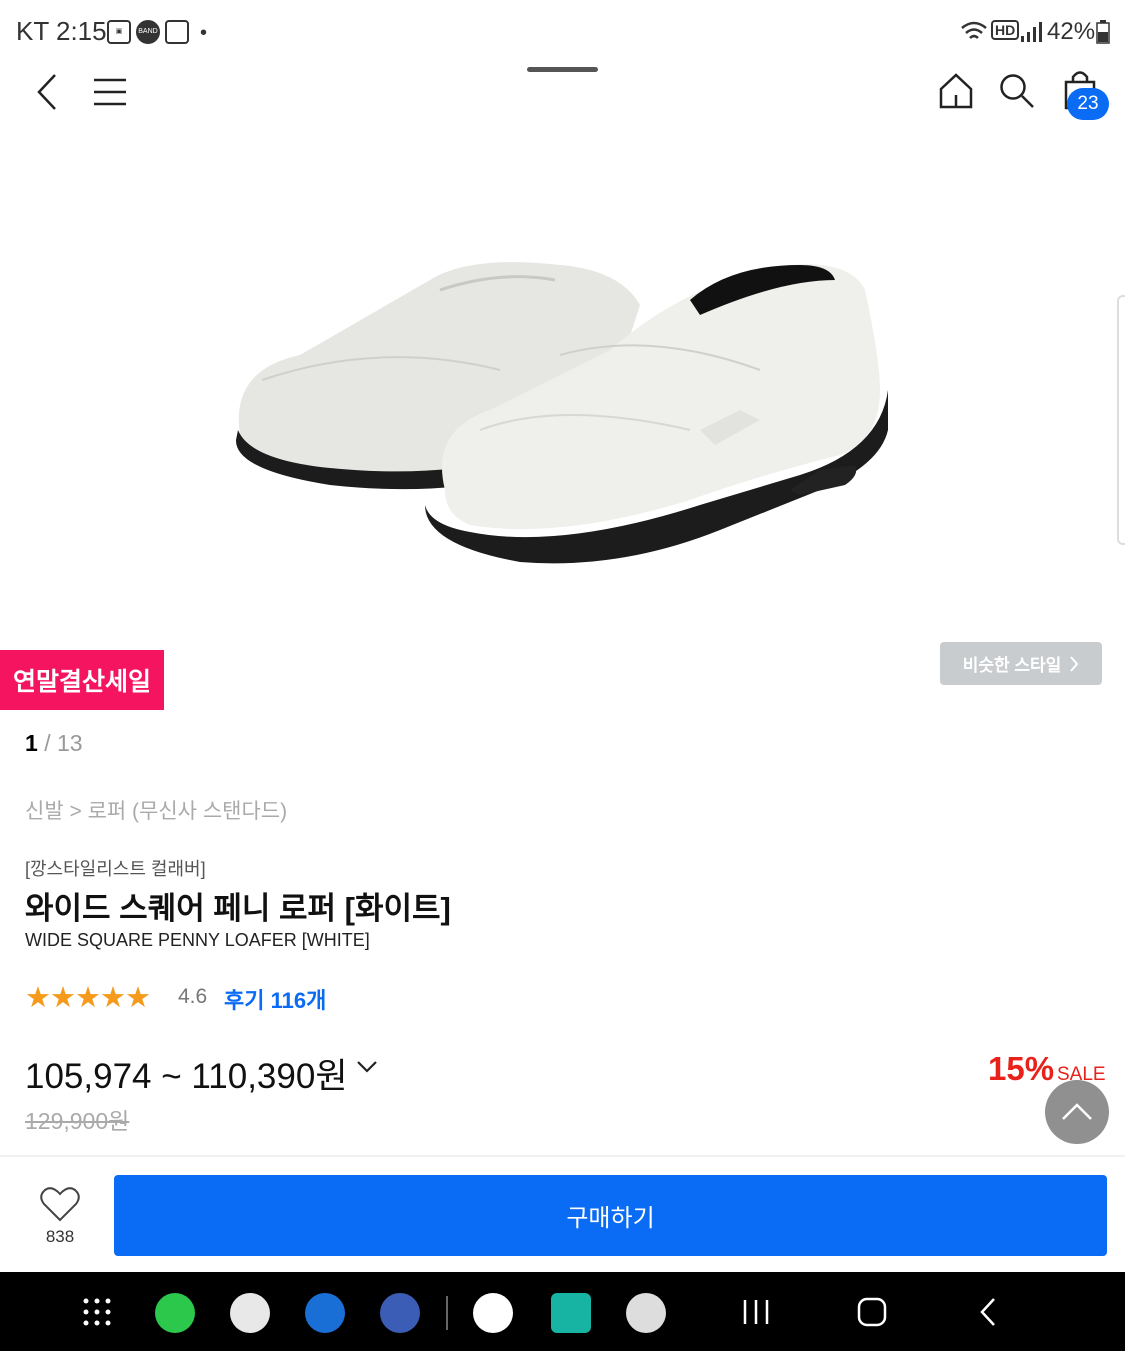  What do you see at coordinates (562, 31) in the screenshot?
I see `status-bar: KT 2:15 ▣ BAND • HD 42%` at bounding box center [562, 31].